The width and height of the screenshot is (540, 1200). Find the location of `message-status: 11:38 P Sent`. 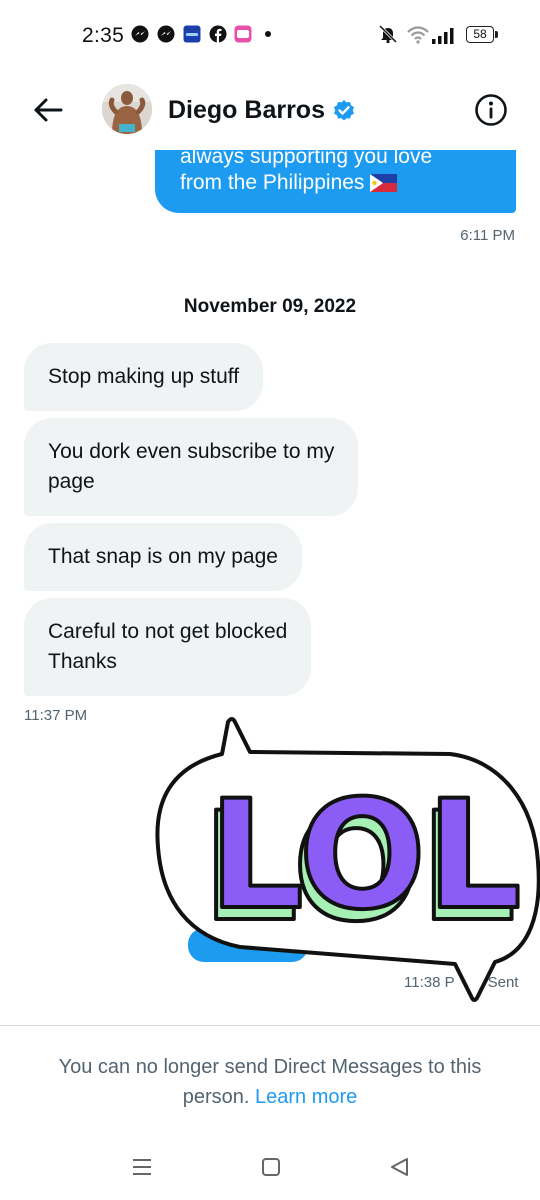

message-status: 11:38 P Sent is located at coordinates (461, 982).